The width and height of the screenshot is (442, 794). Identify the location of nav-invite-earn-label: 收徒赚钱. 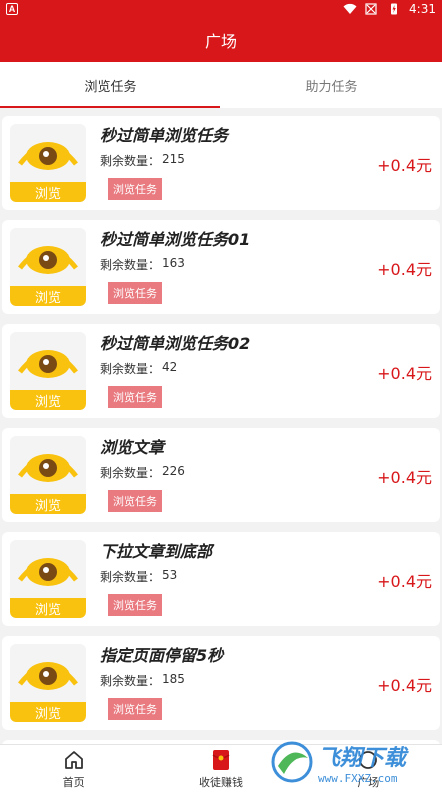
(220, 782).